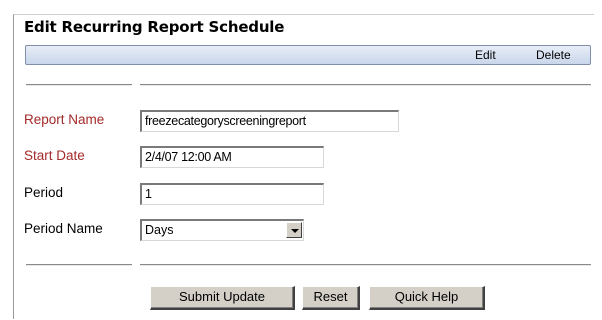  Describe the element at coordinates (232, 157) in the screenshot. I see `start-date-input: 2/4/07 12:00 AM` at that location.